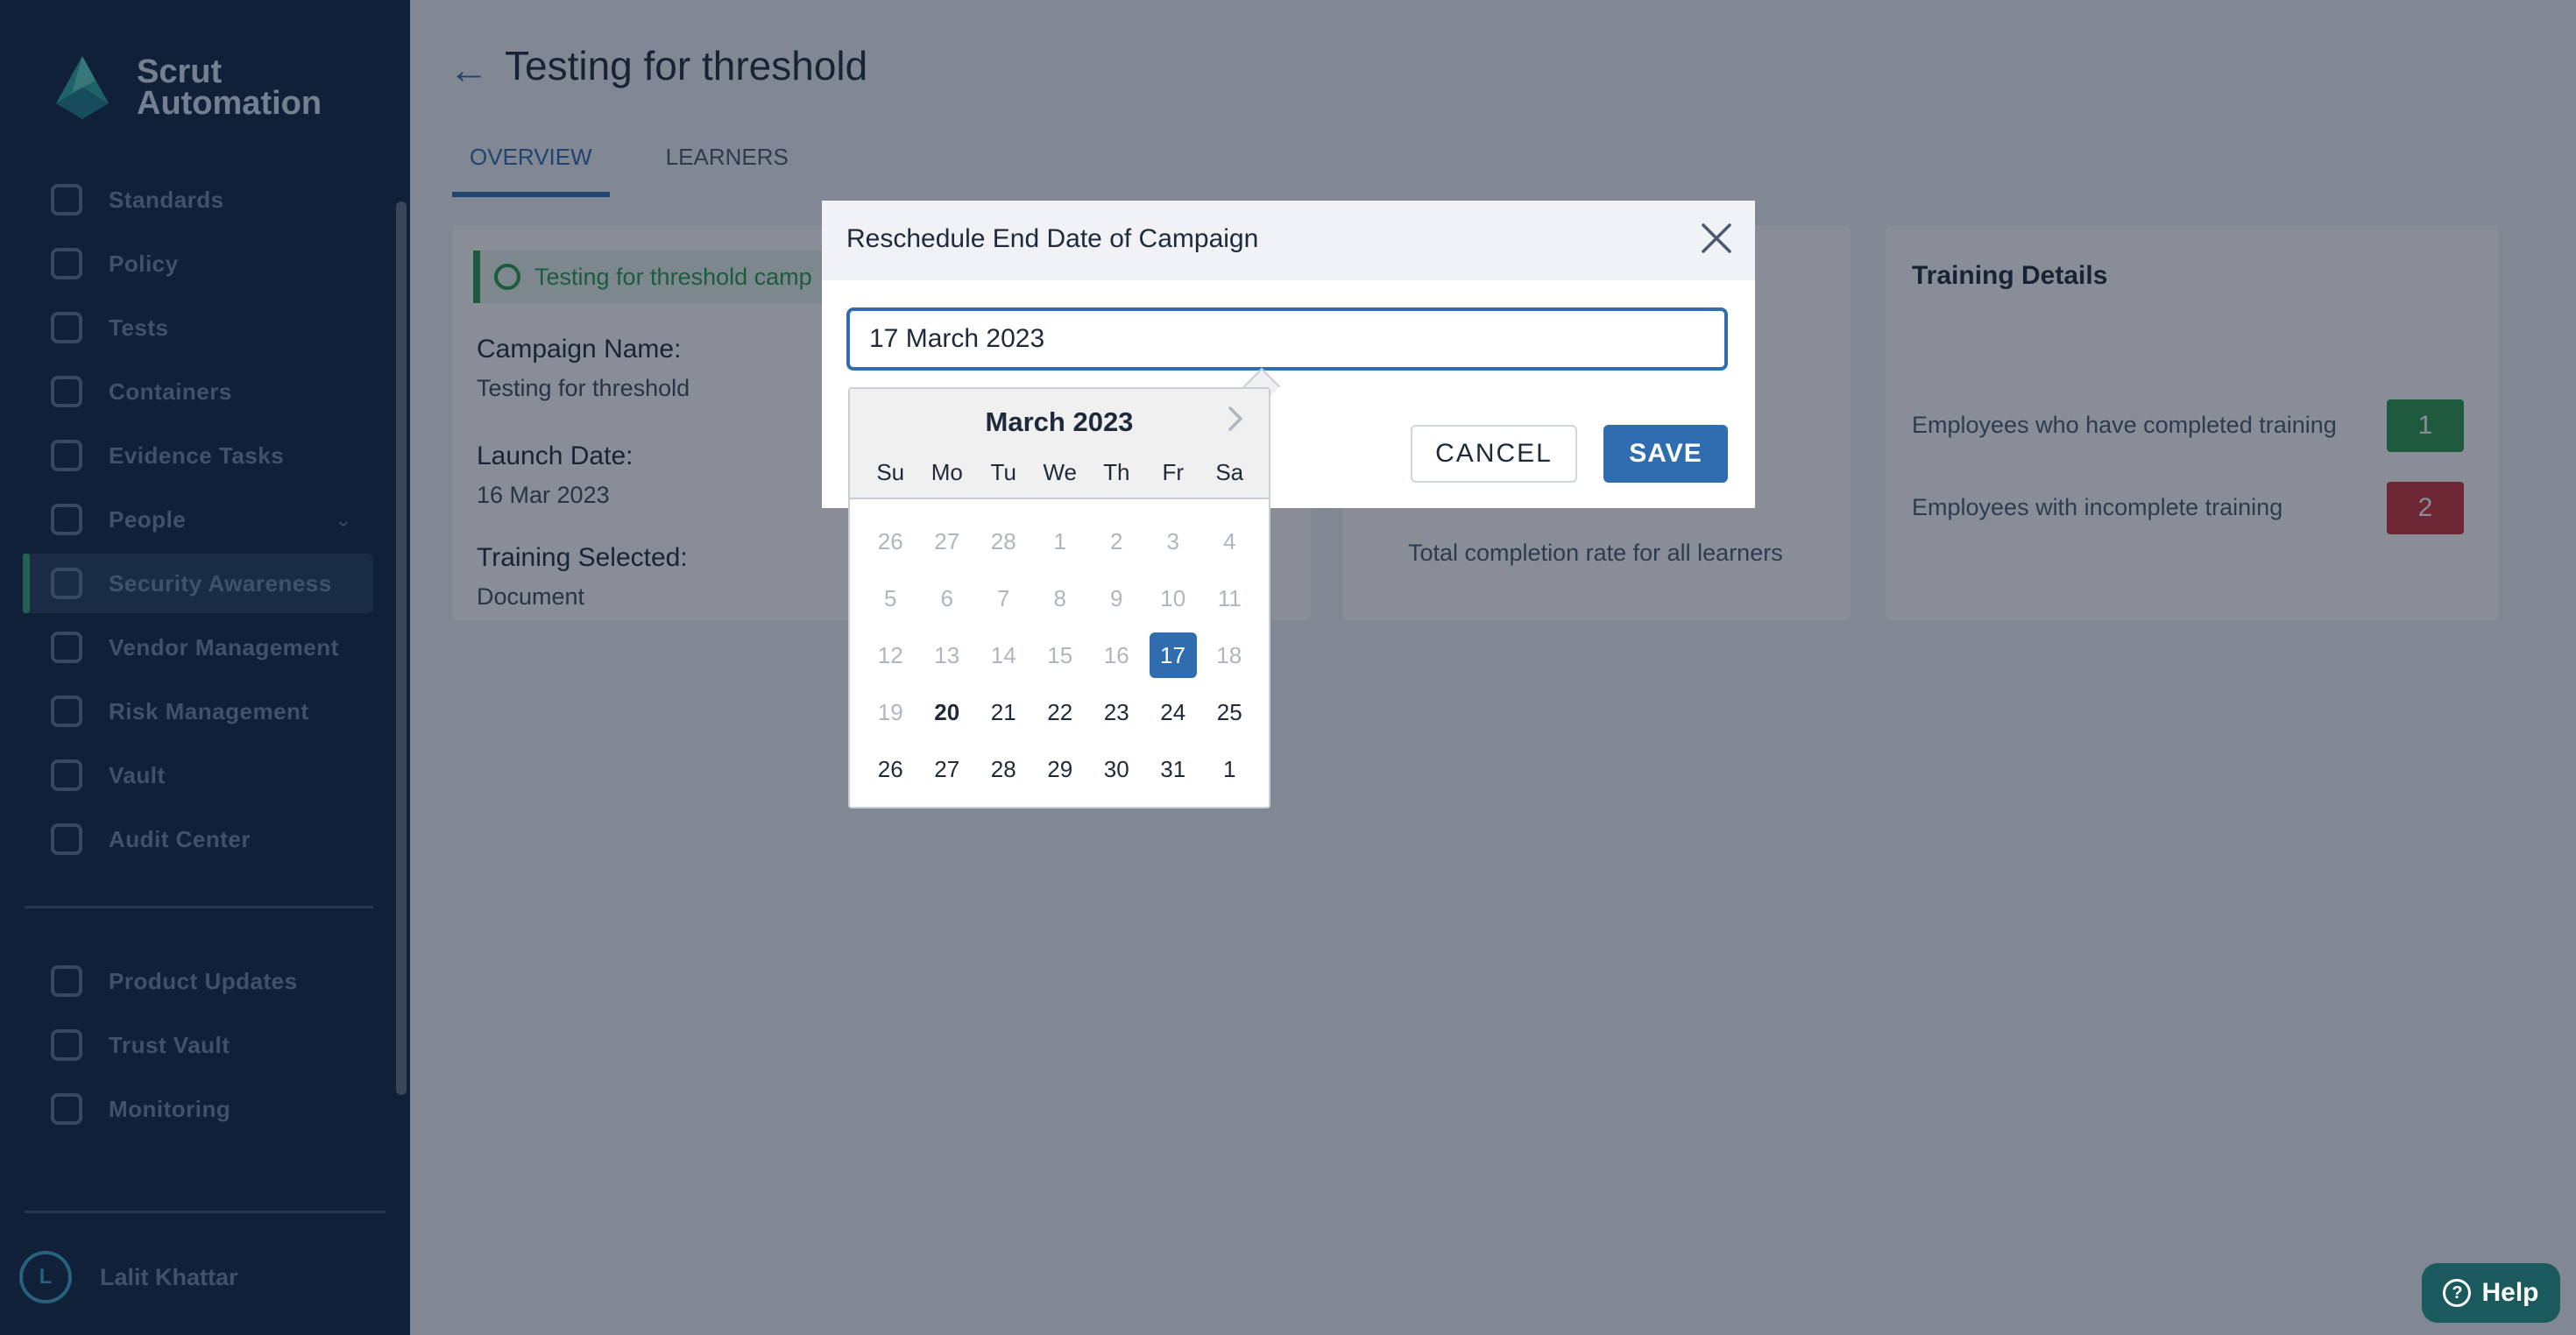 This screenshot has height=1335, width=2576. What do you see at coordinates (1060, 769) in the screenshot?
I see `calendar-day: 29` at bounding box center [1060, 769].